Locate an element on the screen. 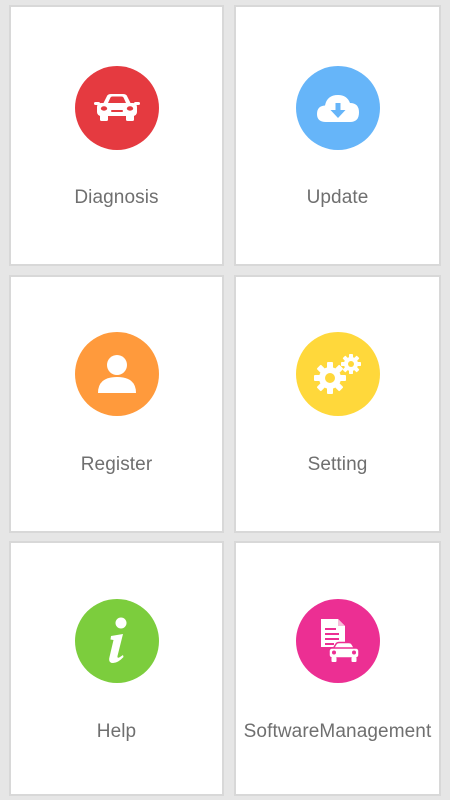 The width and height of the screenshot is (450, 800). update-label: Update is located at coordinates (337, 197).